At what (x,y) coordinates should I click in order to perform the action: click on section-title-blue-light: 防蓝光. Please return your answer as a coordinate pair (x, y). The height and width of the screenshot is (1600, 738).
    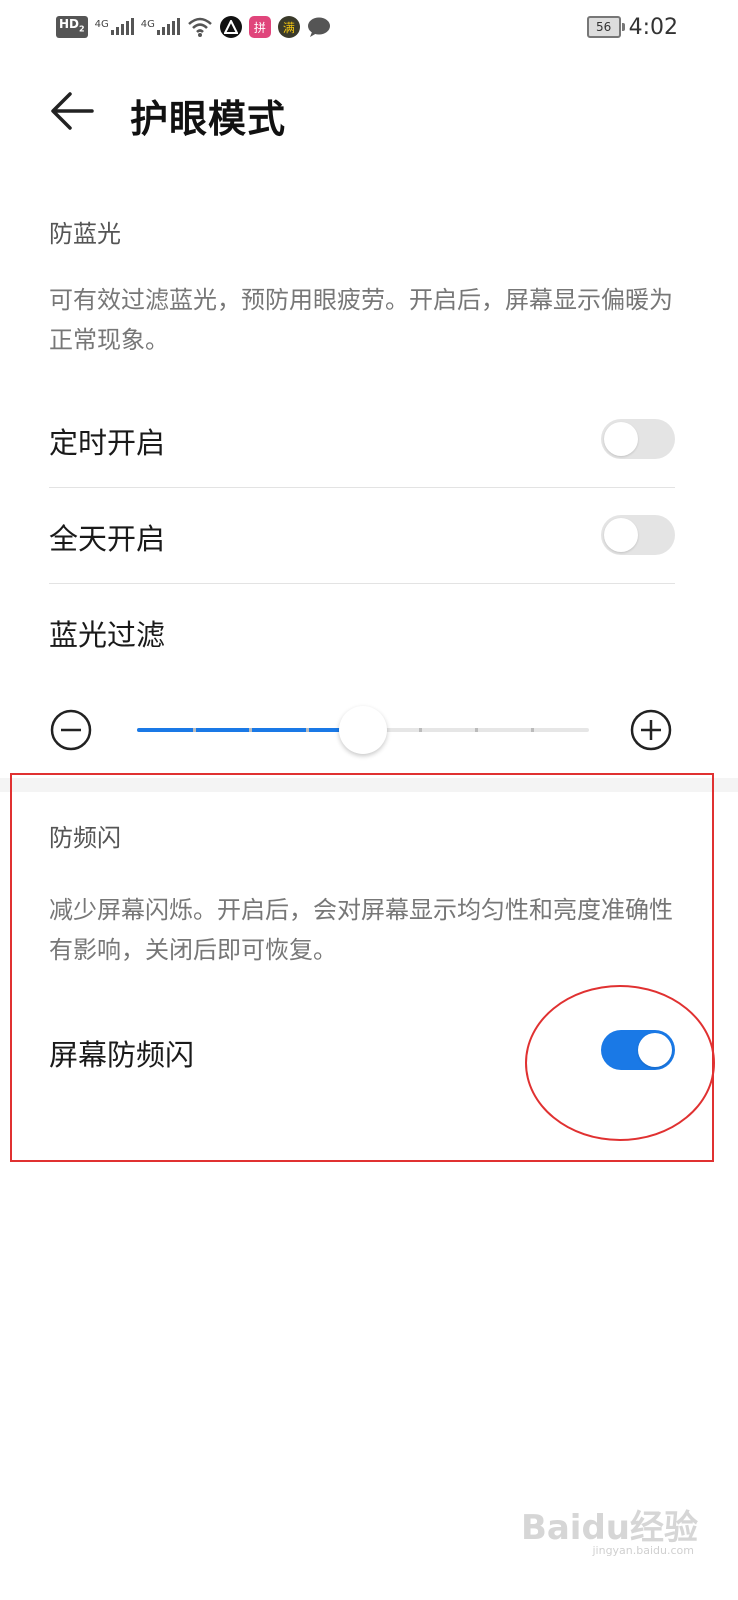
    Looking at the image, I should click on (85, 234).